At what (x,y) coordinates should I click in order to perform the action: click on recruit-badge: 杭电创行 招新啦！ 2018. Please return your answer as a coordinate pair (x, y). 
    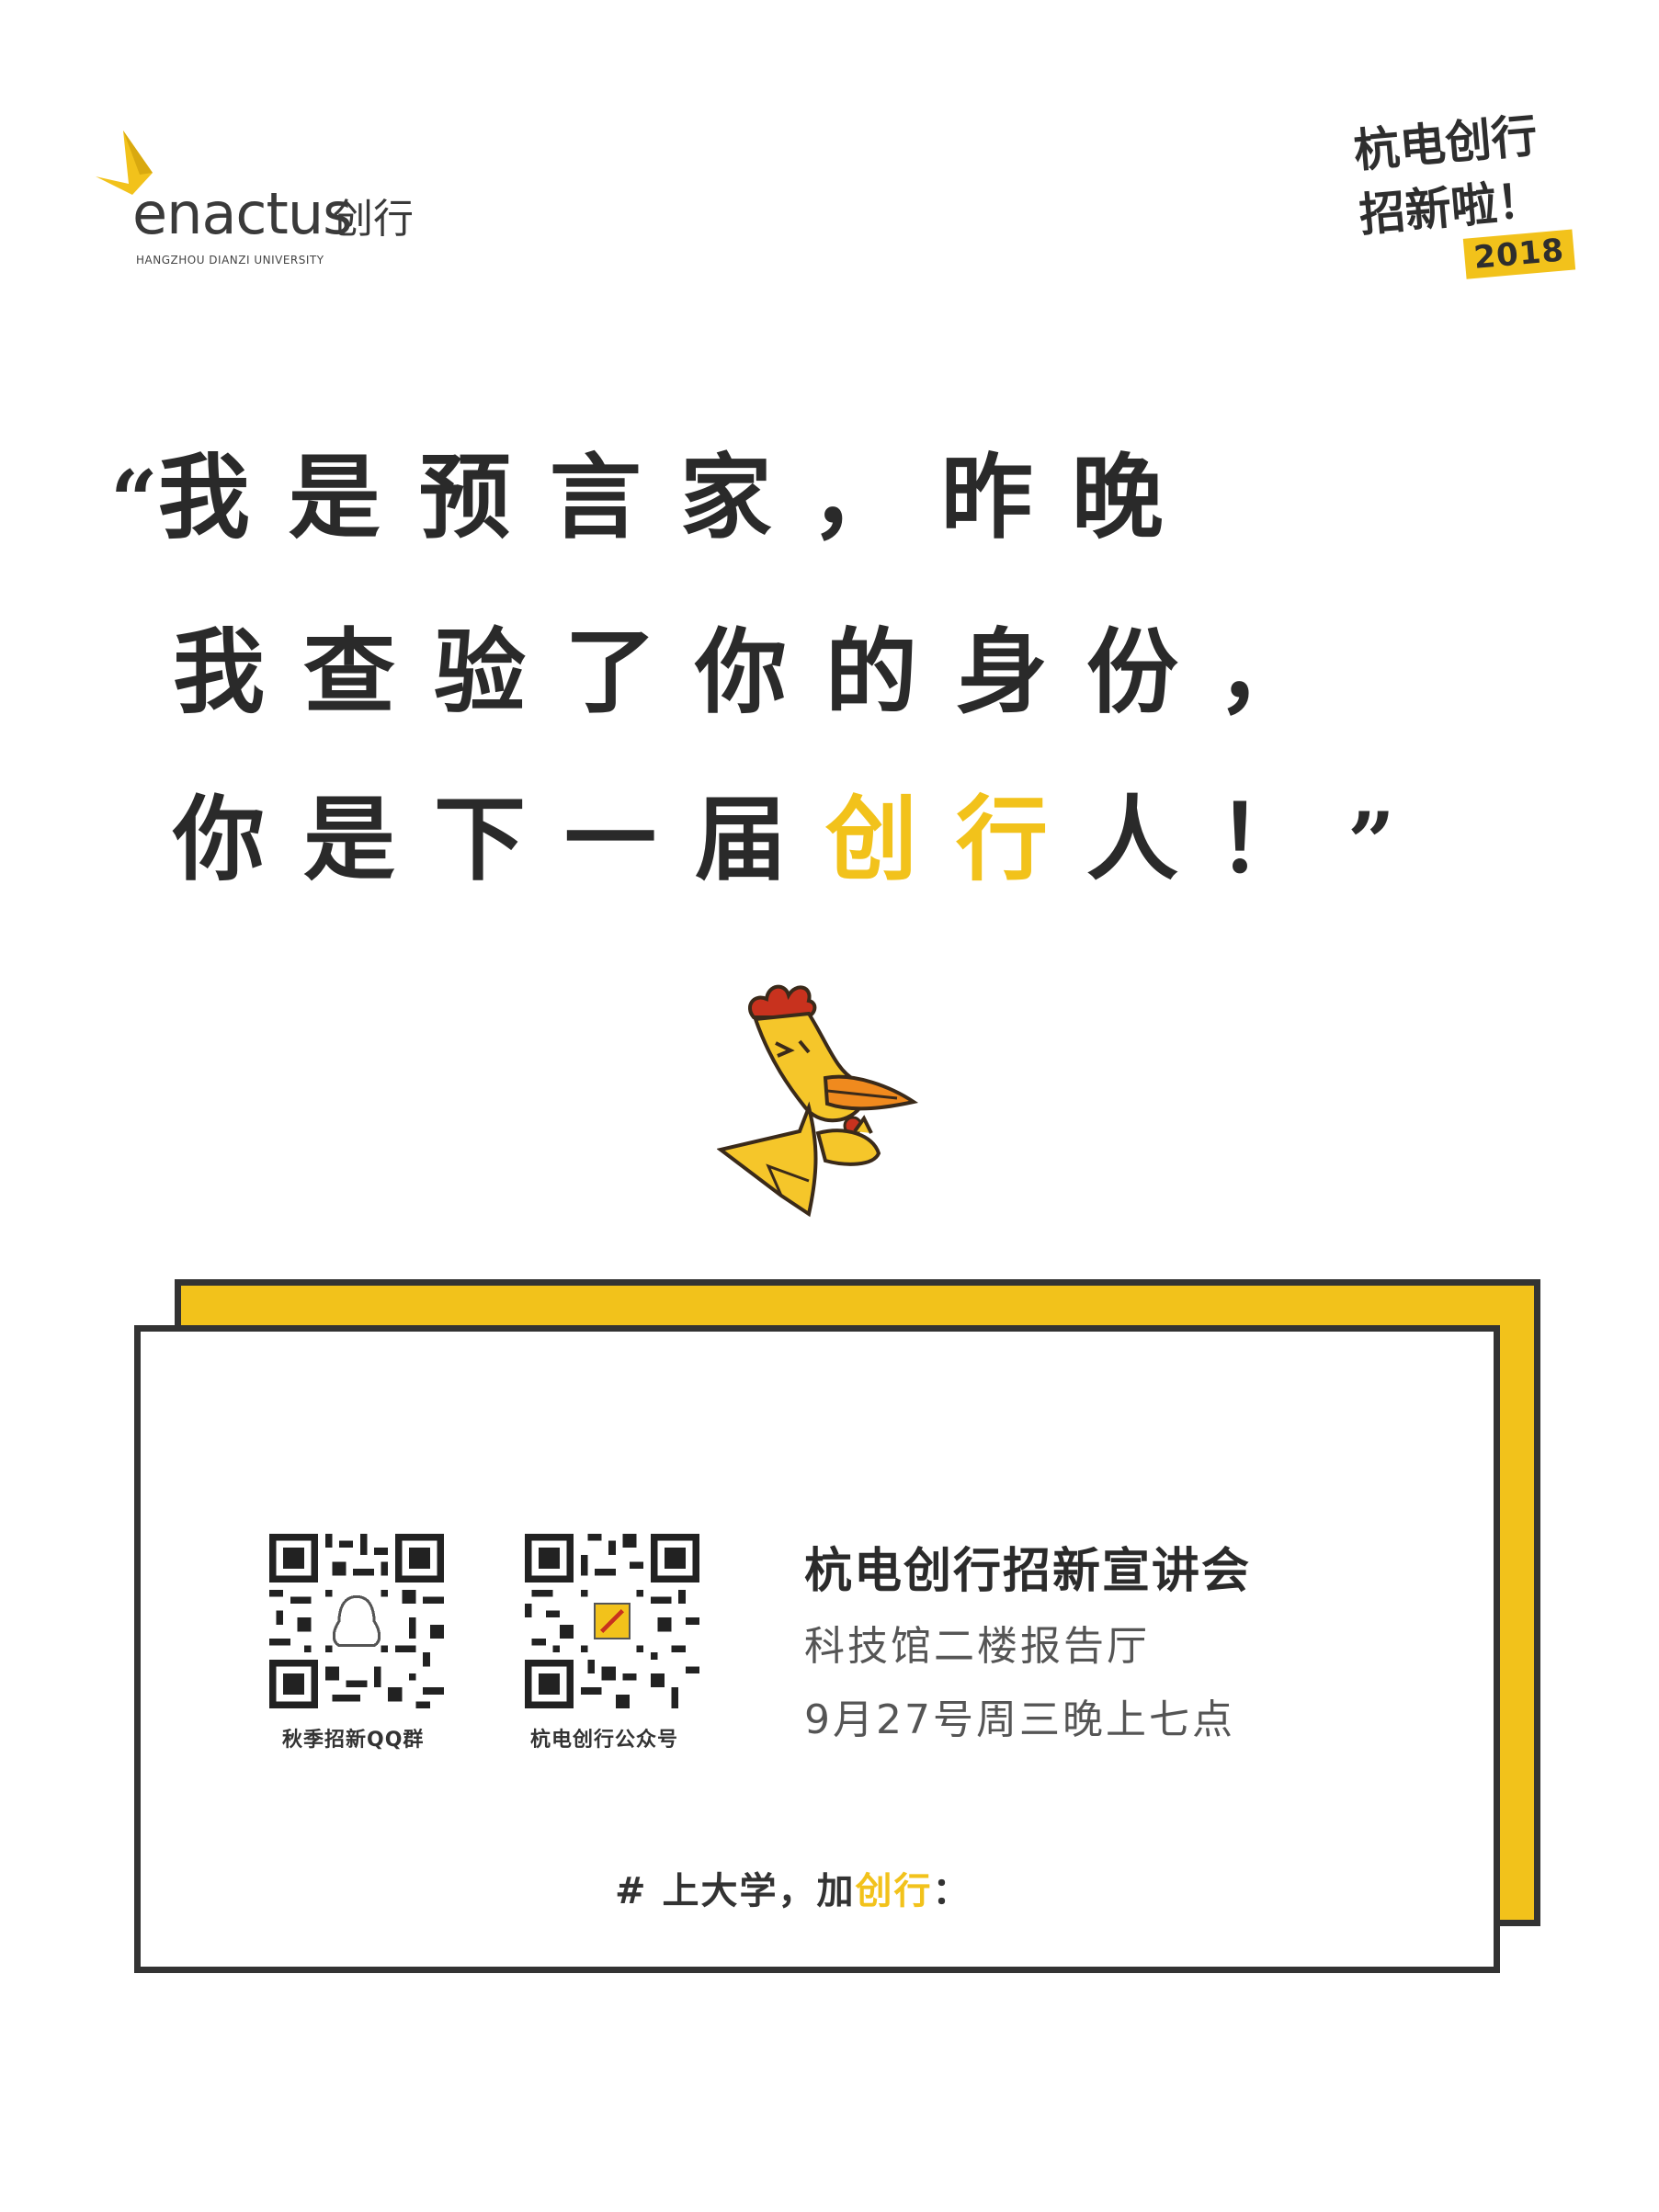
    Looking at the image, I should click on (1469, 206).